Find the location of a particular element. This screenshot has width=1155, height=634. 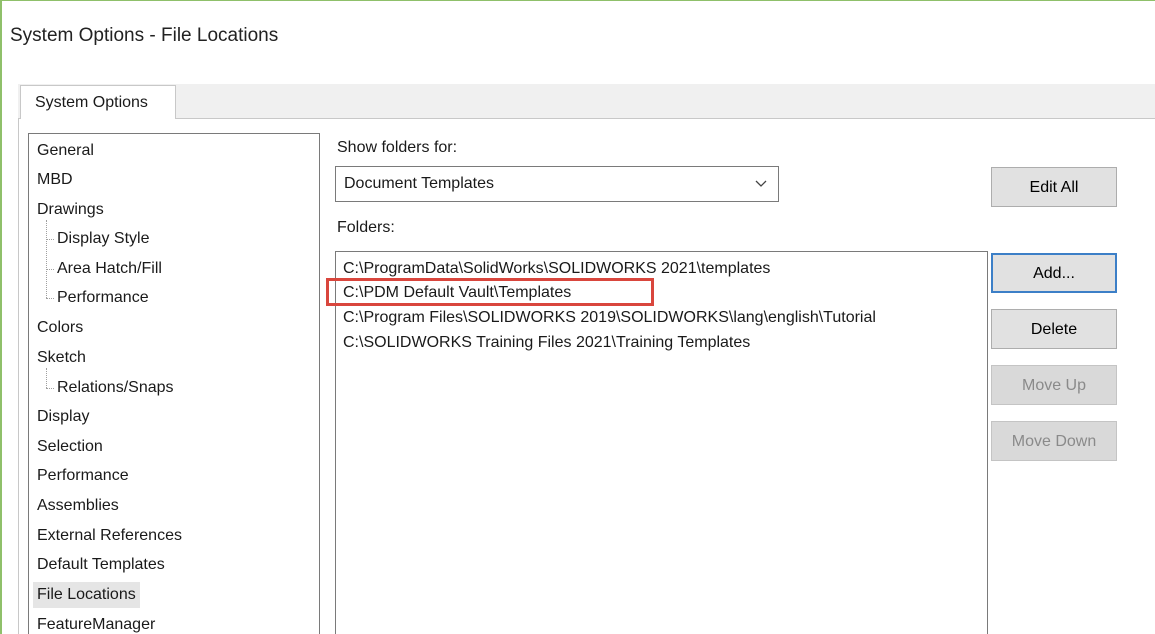

tree-item-area-hatch-fill: Area Hatch/Fill is located at coordinates (109, 269).